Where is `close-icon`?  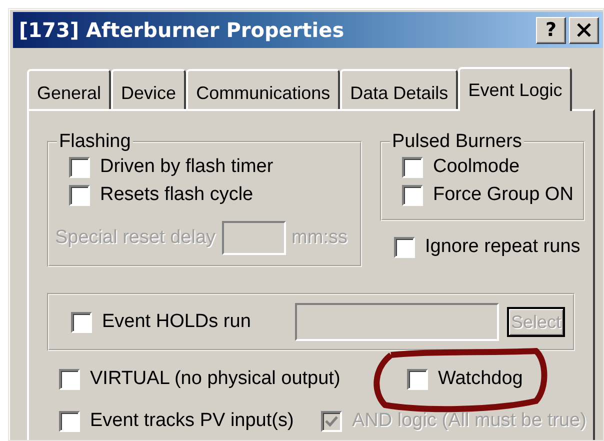 close-icon is located at coordinates (584, 30).